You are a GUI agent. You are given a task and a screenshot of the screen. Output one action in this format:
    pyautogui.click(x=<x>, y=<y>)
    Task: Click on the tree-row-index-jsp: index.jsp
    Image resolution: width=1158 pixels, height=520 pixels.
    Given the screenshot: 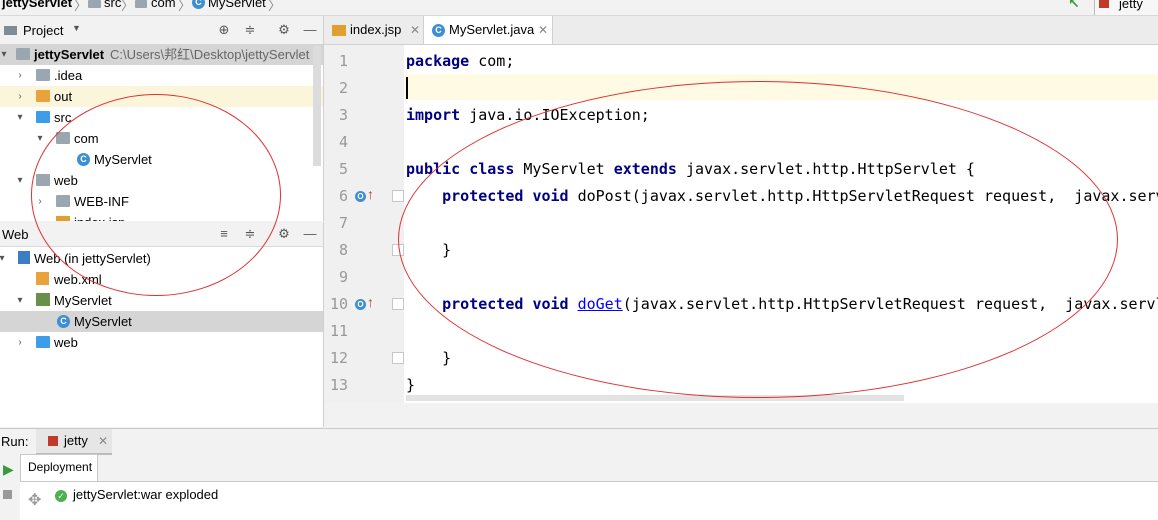 What is the action you would take?
    pyautogui.click(x=161, y=216)
    